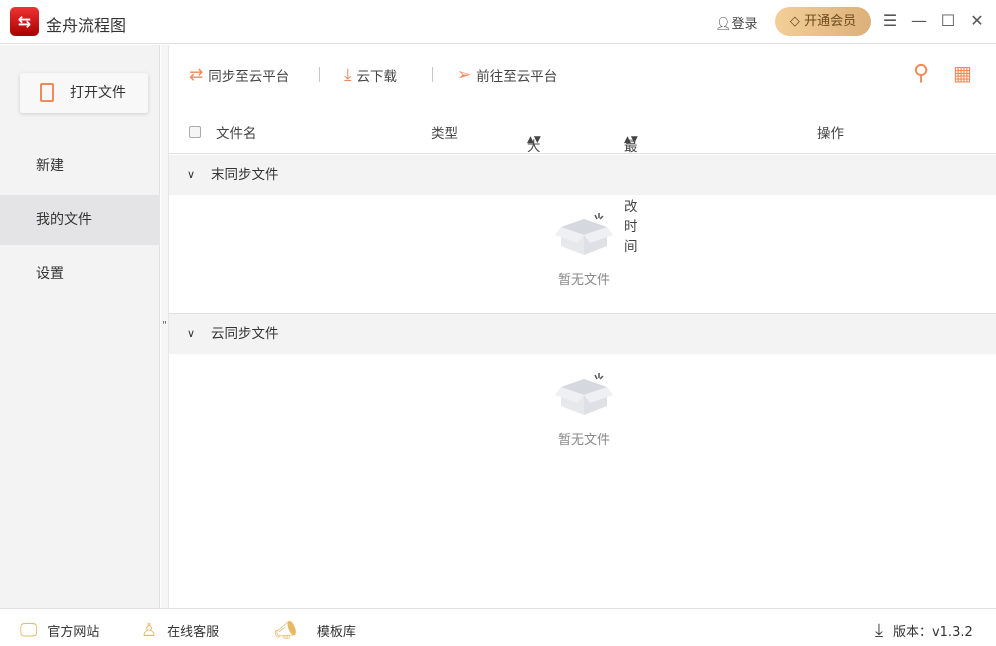 The image size is (996, 646). I want to click on person-icon: ♙, so click(149, 630).